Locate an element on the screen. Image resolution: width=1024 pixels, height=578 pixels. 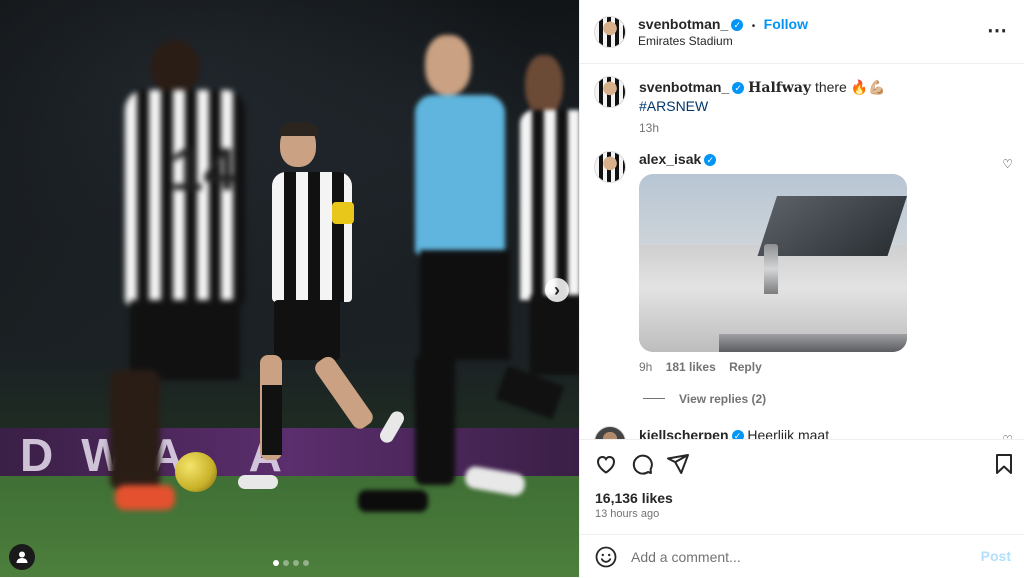
comment-meta: 9h 181 likes Reply is located at coordinates (700, 367).